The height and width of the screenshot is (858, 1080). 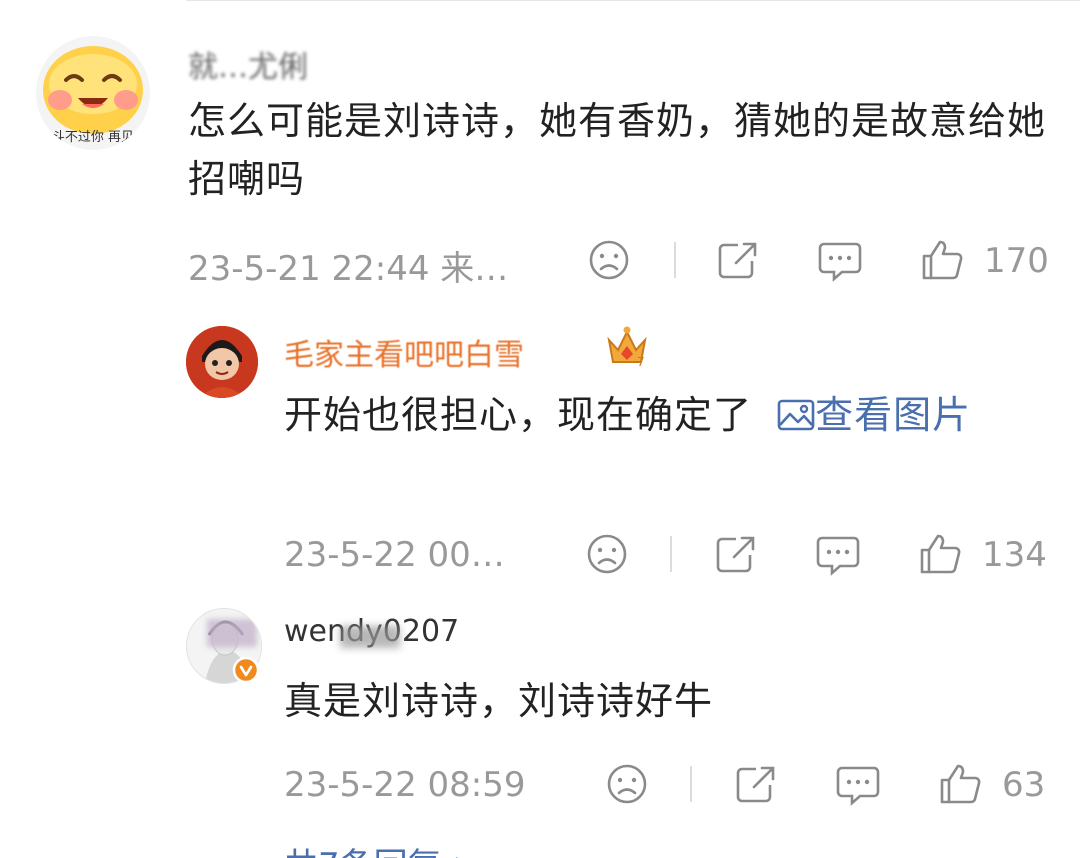 I want to click on avatar-caption: 斗不过你 再见, so click(x=93, y=137).